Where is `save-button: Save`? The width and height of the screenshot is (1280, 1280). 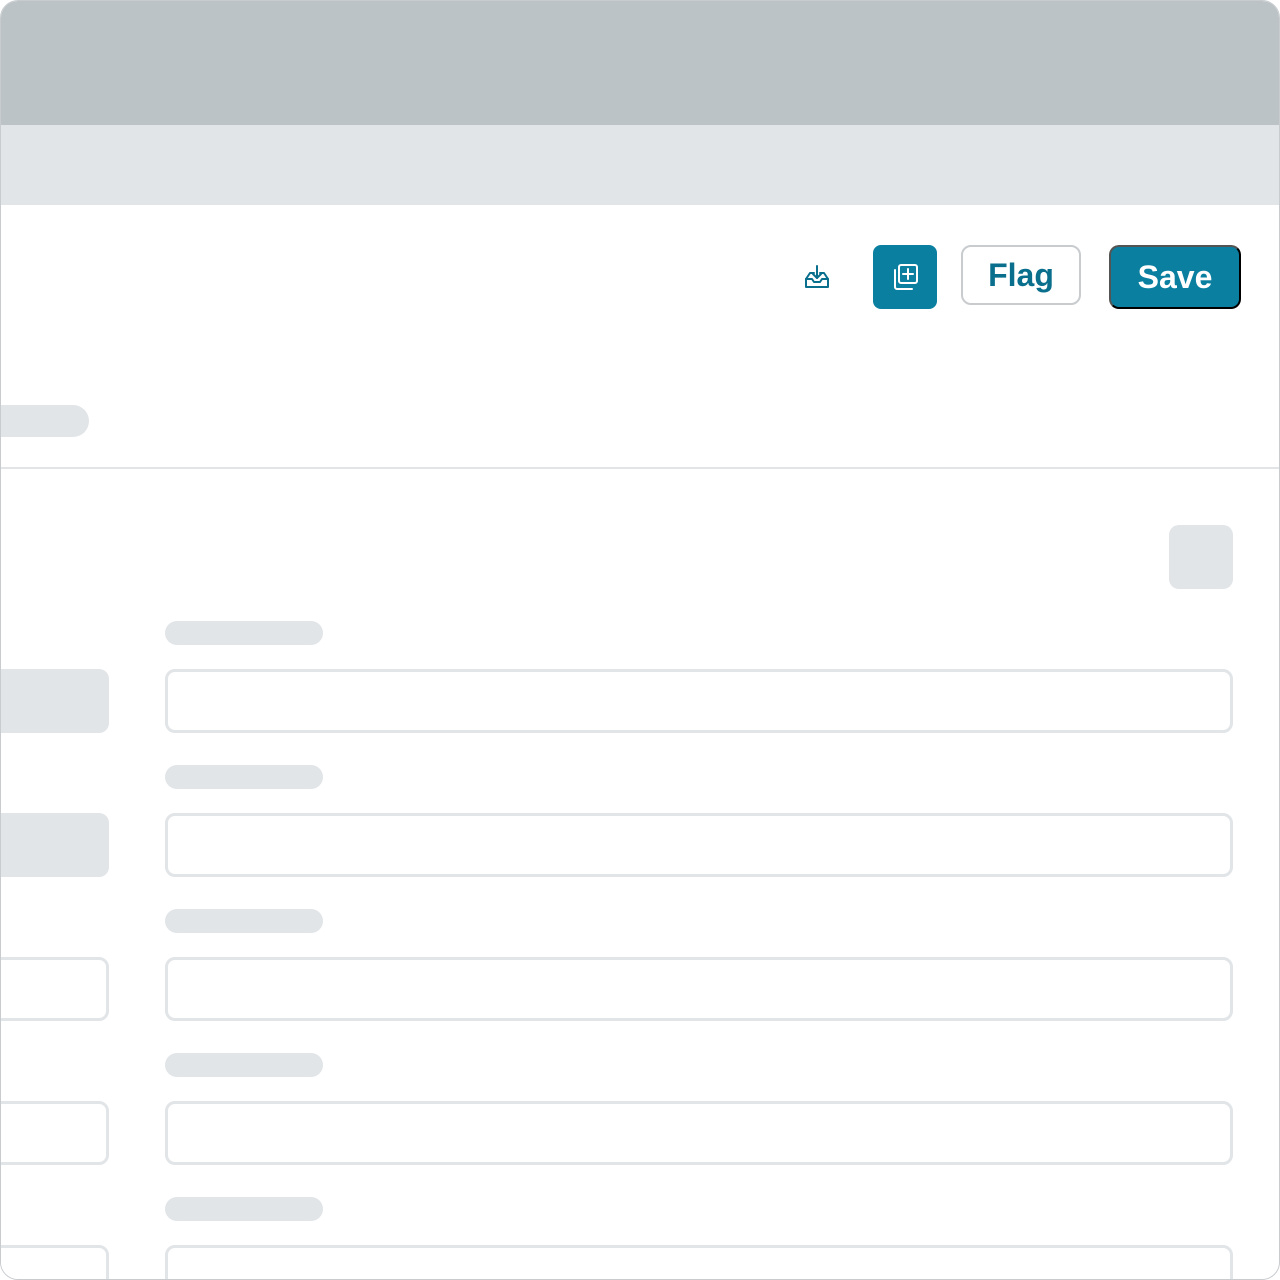 save-button: Save is located at coordinates (1175, 277).